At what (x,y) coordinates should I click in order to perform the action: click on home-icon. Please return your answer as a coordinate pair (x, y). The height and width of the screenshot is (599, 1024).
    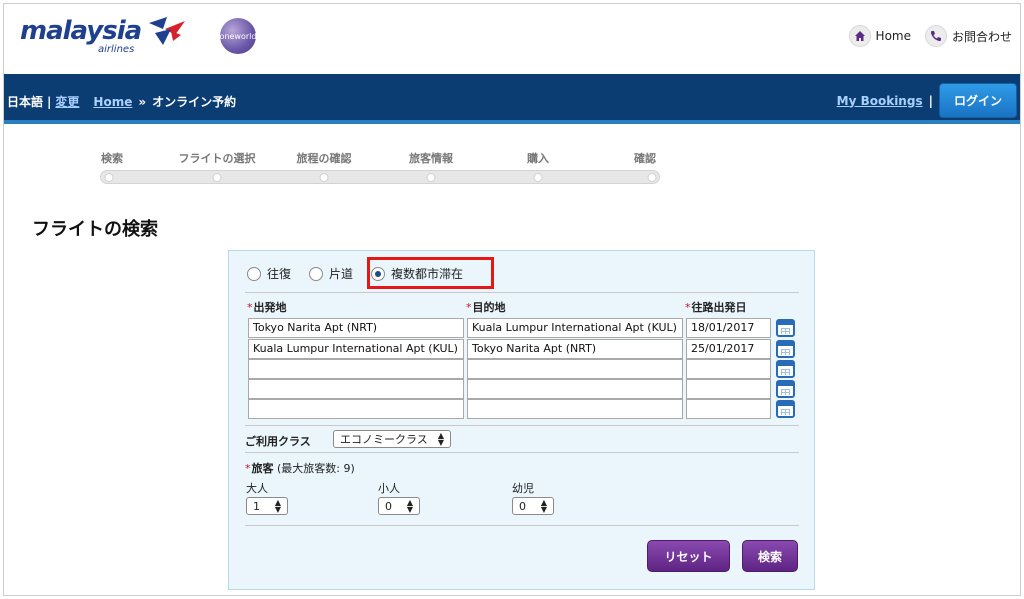
    Looking at the image, I should click on (859, 36).